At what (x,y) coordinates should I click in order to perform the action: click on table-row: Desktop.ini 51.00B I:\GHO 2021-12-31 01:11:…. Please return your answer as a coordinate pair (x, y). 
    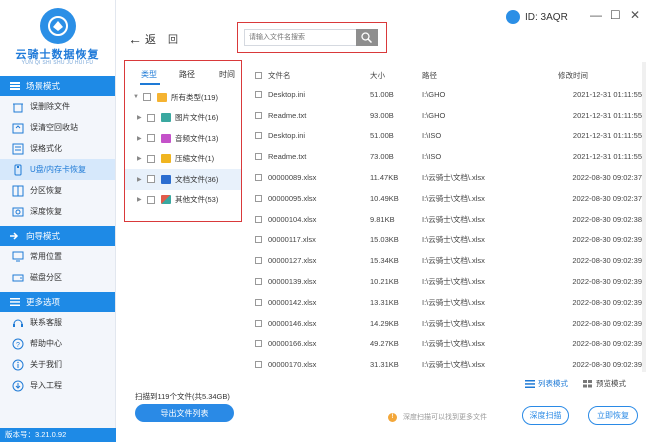
    Looking at the image, I should click on (447, 94).